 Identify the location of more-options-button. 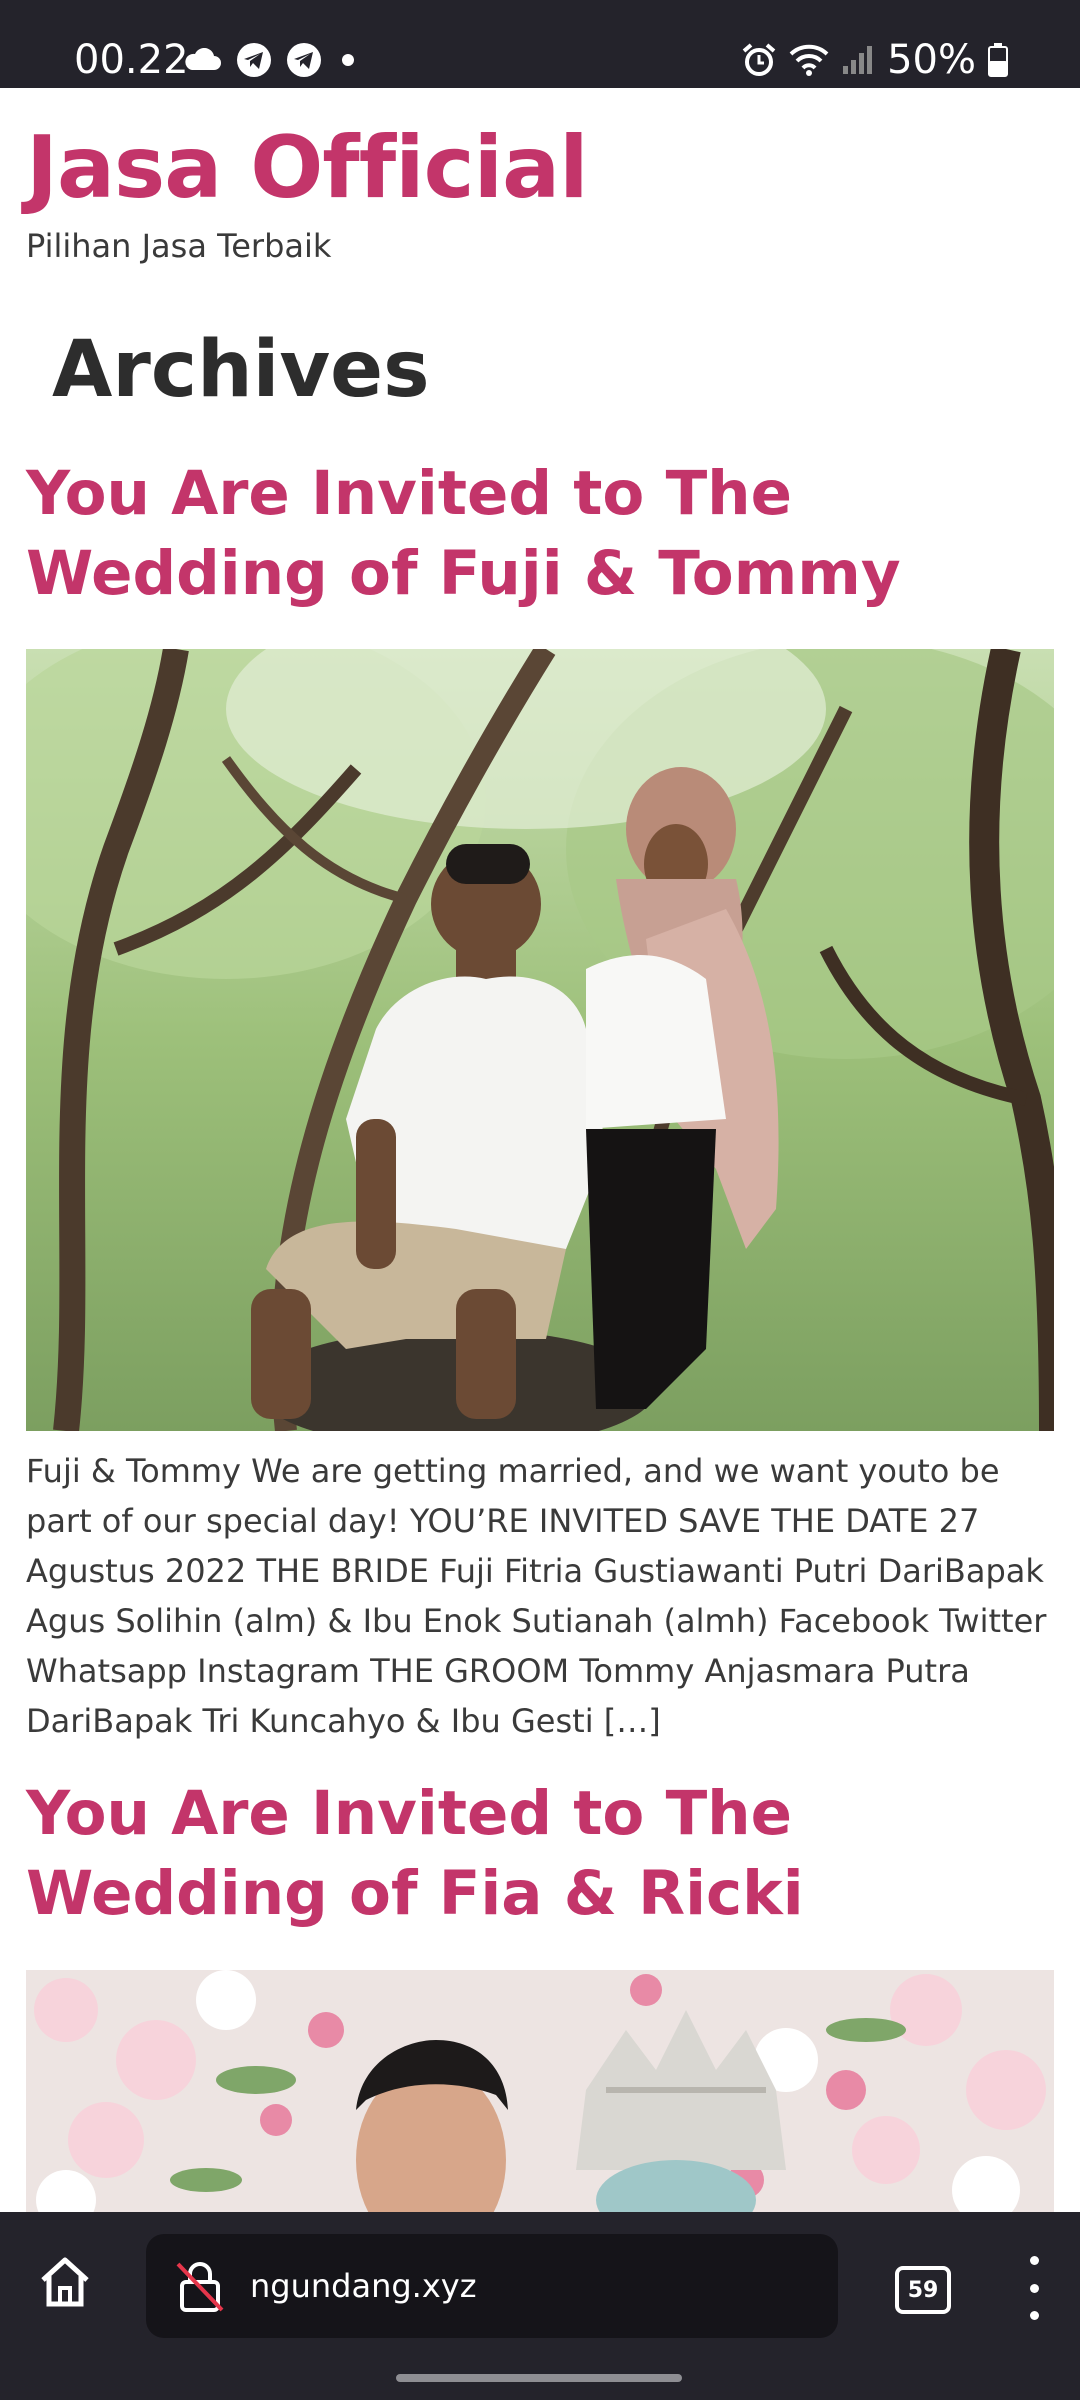
(1034, 2288).